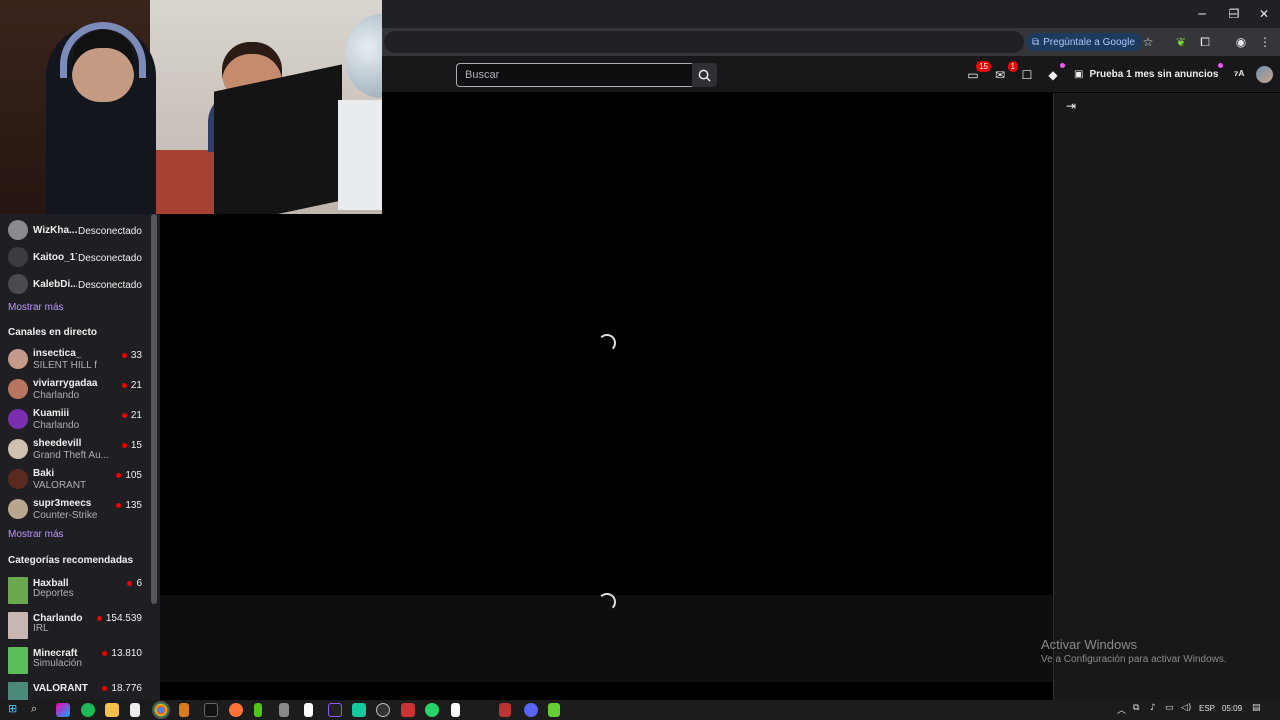 This screenshot has height=720, width=1280. I want to click on tiktok-icon, so click(211, 710).